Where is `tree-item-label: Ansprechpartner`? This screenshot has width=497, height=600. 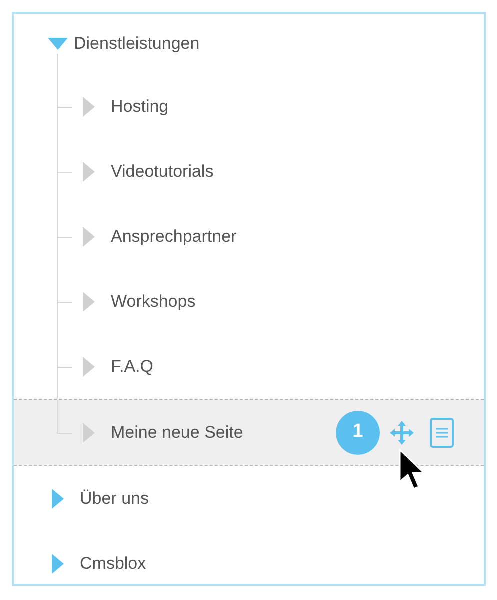
tree-item-label: Ansprechpartner is located at coordinates (174, 237).